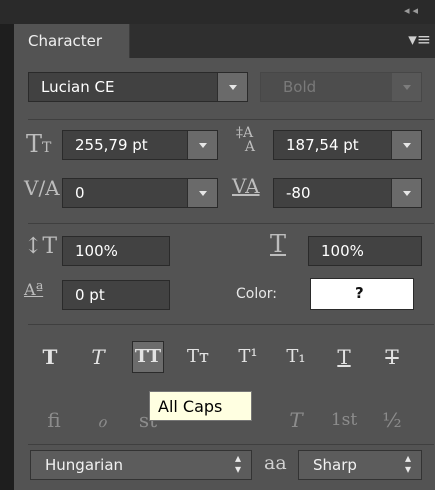 The width and height of the screenshot is (435, 490). I want to click on subscript-button: T₁, so click(296, 357).